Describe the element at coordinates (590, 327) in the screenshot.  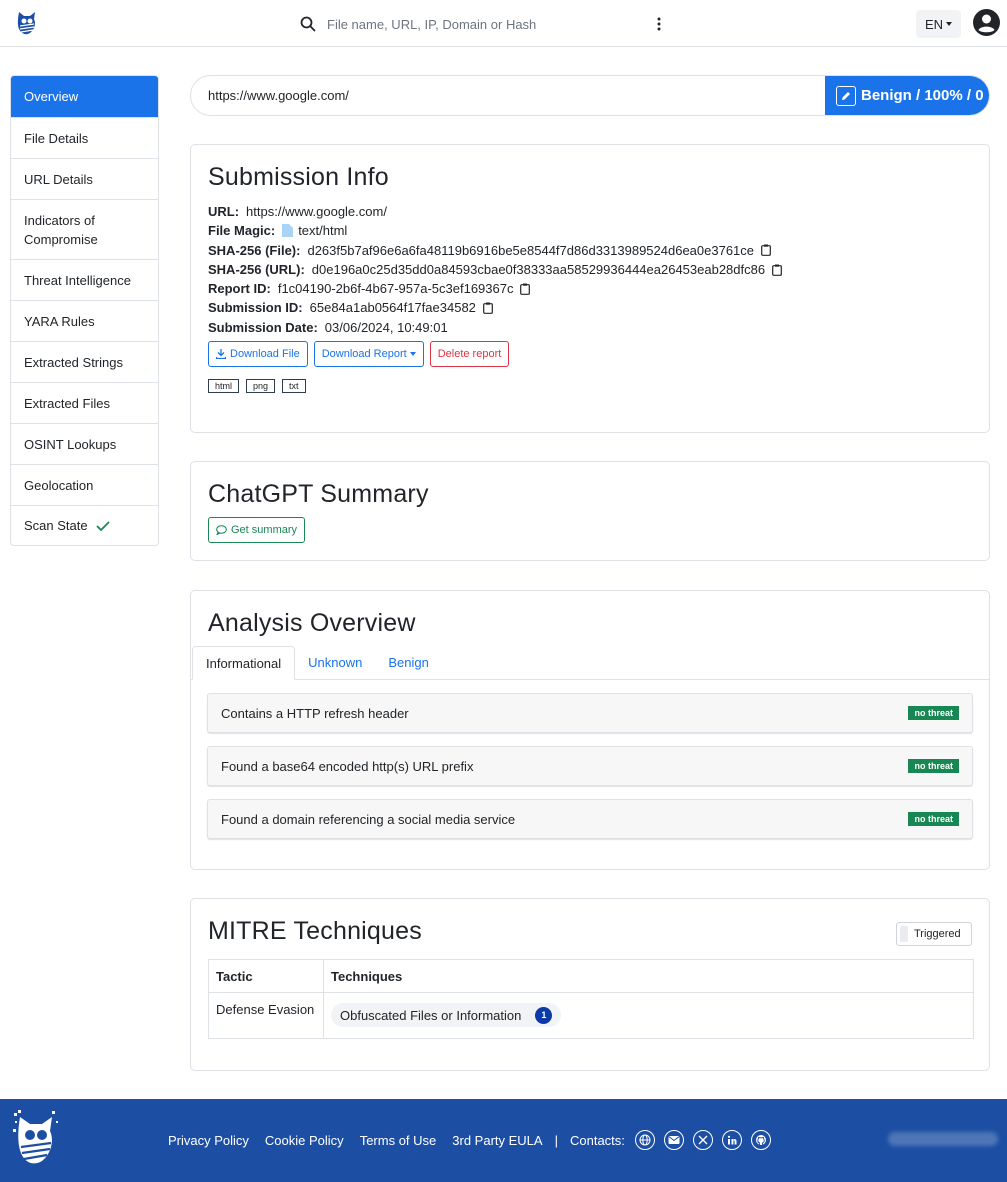
I see `info-date-row: Submission Date: 03/06/2024, 10:49:01` at that location.